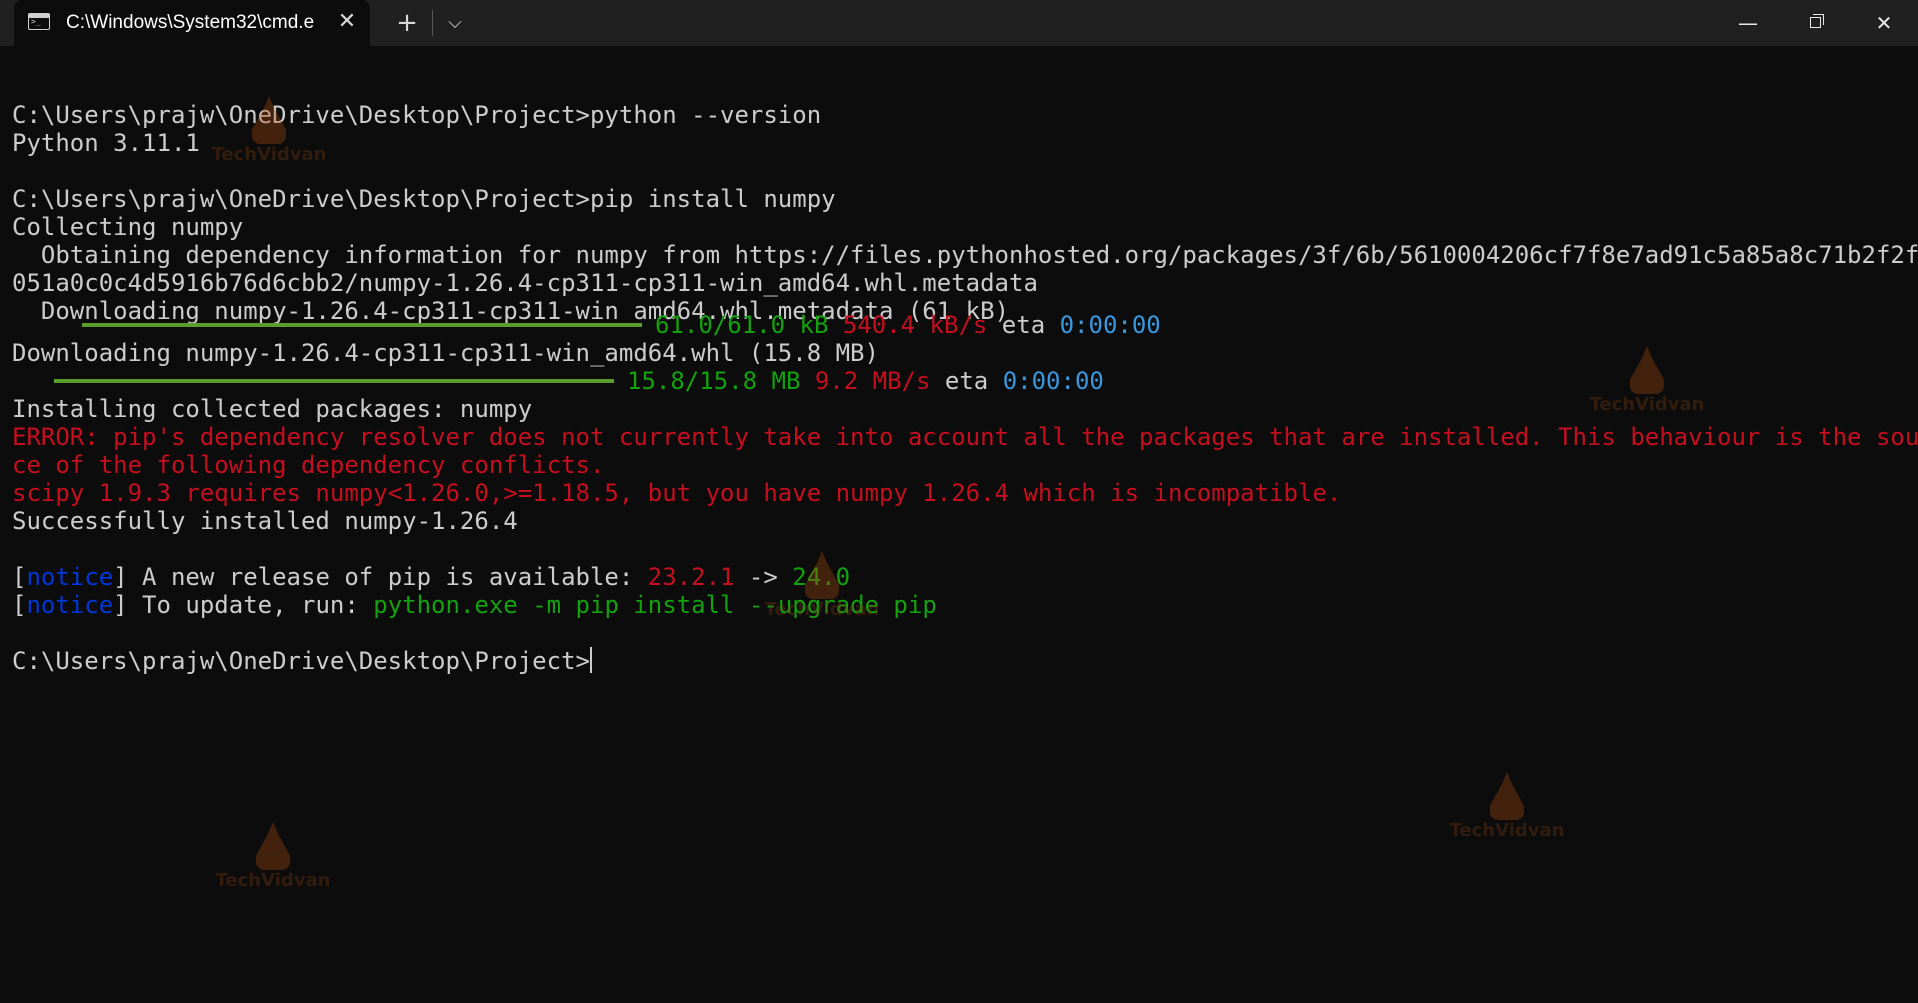 Image resolution: width=1918 pixels, height=1003 pixels. I want to click on terminal-icon, so click(39, 21).